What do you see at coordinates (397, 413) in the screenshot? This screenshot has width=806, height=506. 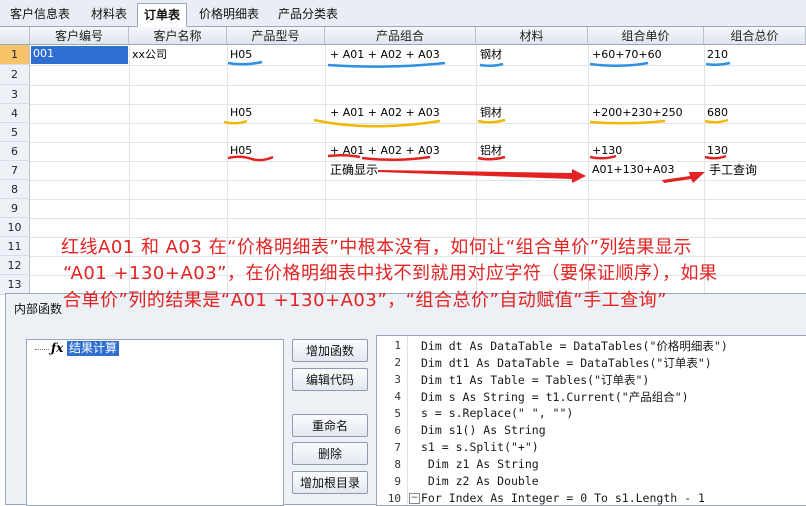 I see `line-number: 5` at bounding box center [397, 413].